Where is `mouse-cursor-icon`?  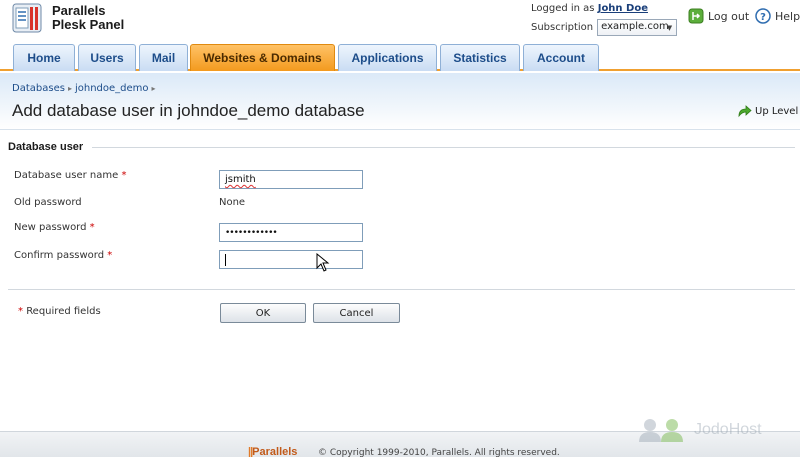
mouse-cursor-icon is located at coordinates (323, 262).